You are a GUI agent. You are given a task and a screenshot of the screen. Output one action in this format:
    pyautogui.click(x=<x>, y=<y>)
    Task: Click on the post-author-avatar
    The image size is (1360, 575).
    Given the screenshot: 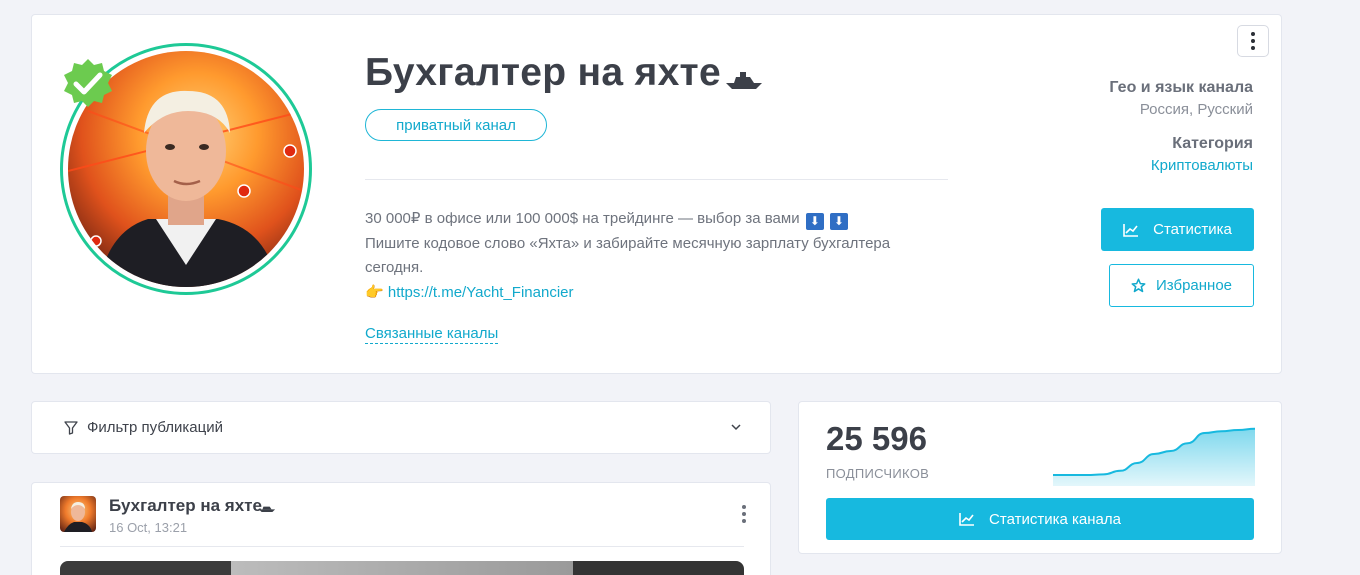 What is the action you would take?
    pyautogui.click(x=78, y=514)
    